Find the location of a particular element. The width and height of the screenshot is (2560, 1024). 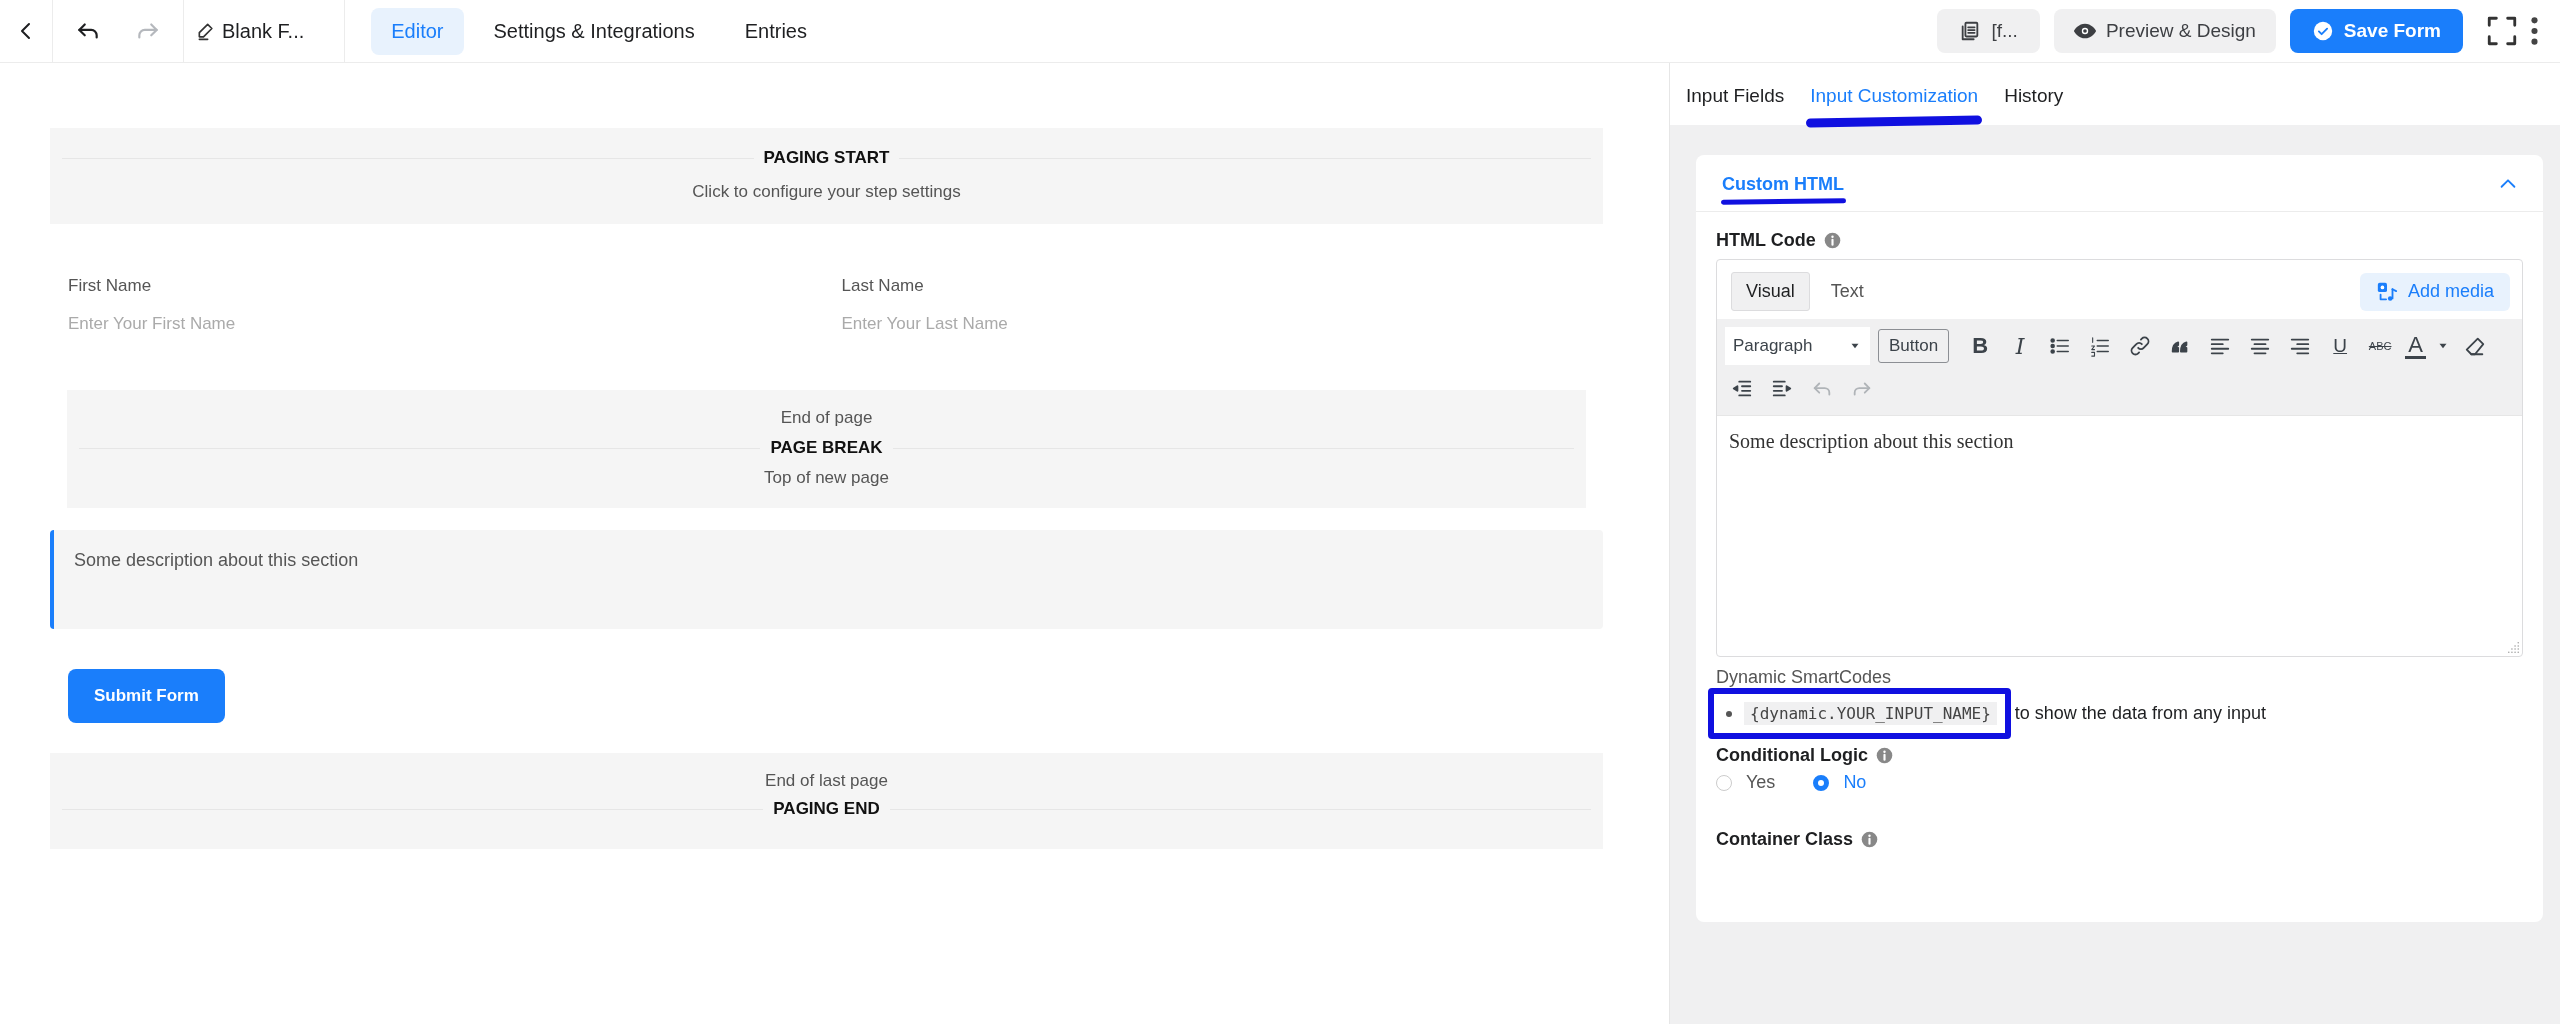

editor-text: Some description about this section is located at coordinates (1871, 441).